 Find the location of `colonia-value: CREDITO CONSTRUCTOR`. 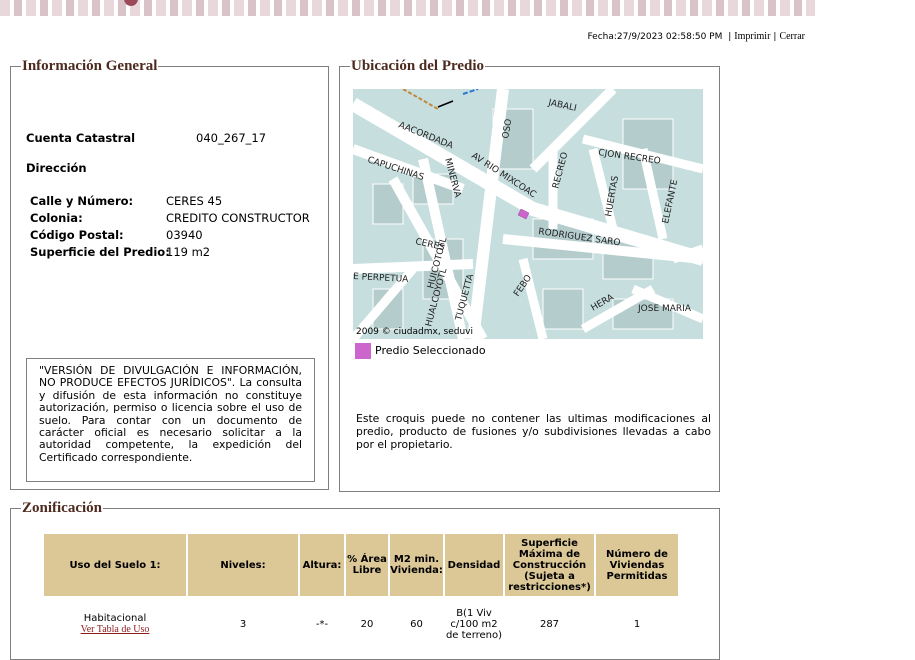

colonia-value: CREDITO CONSTRUCTOR is located at coordinates (238, 218).